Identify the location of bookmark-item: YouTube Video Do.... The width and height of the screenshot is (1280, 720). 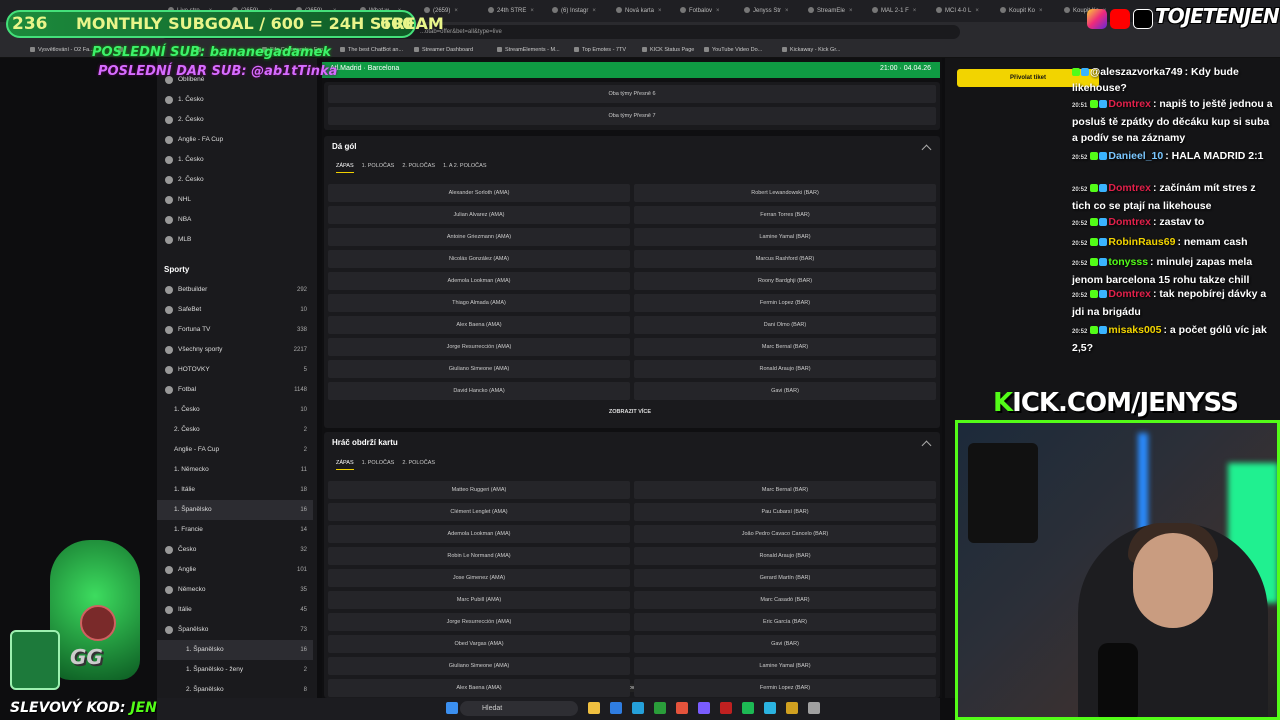
(733, 50).